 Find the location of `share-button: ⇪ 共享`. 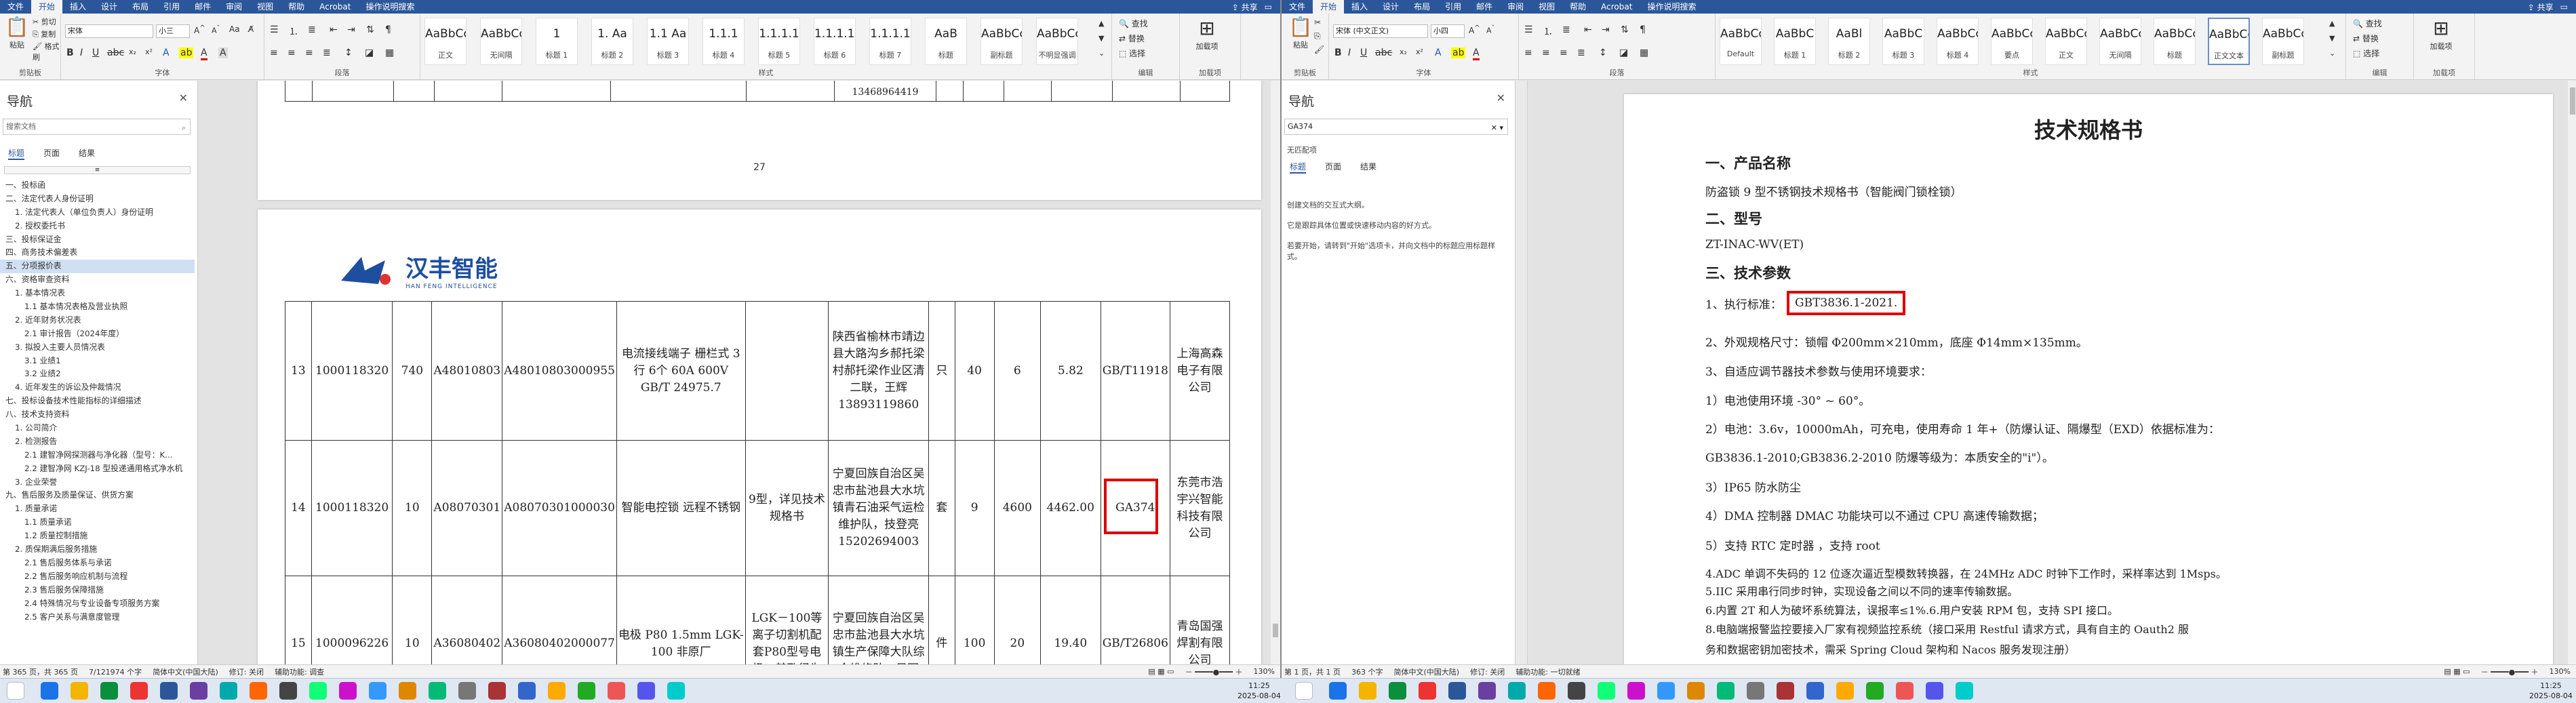

share-button: ⇪ 共享 is located at coordinates (2541, 7).